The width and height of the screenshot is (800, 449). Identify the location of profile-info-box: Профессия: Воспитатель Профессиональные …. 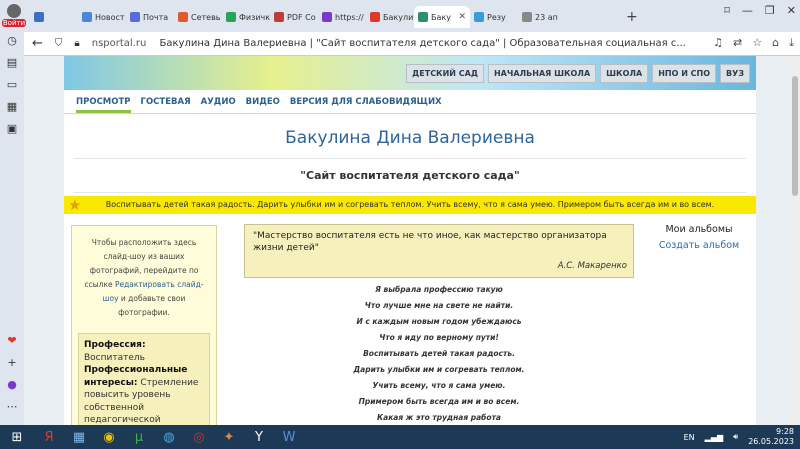
(144, 379).